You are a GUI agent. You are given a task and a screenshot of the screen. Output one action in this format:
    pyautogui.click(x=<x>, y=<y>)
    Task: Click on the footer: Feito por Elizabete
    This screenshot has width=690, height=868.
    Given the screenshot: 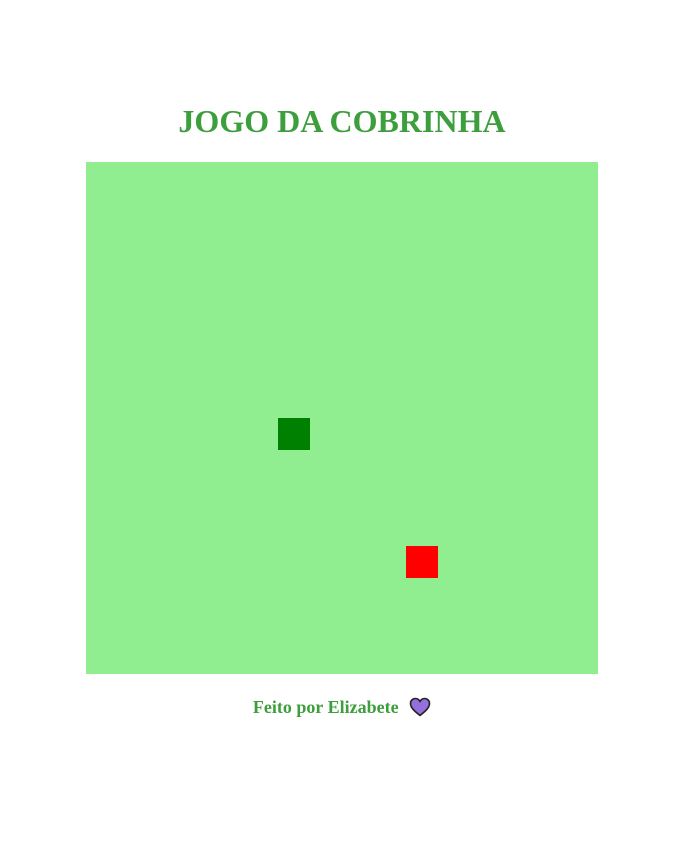 What is the action you would take?
    pyautogui.click(x=342, y=707)
    